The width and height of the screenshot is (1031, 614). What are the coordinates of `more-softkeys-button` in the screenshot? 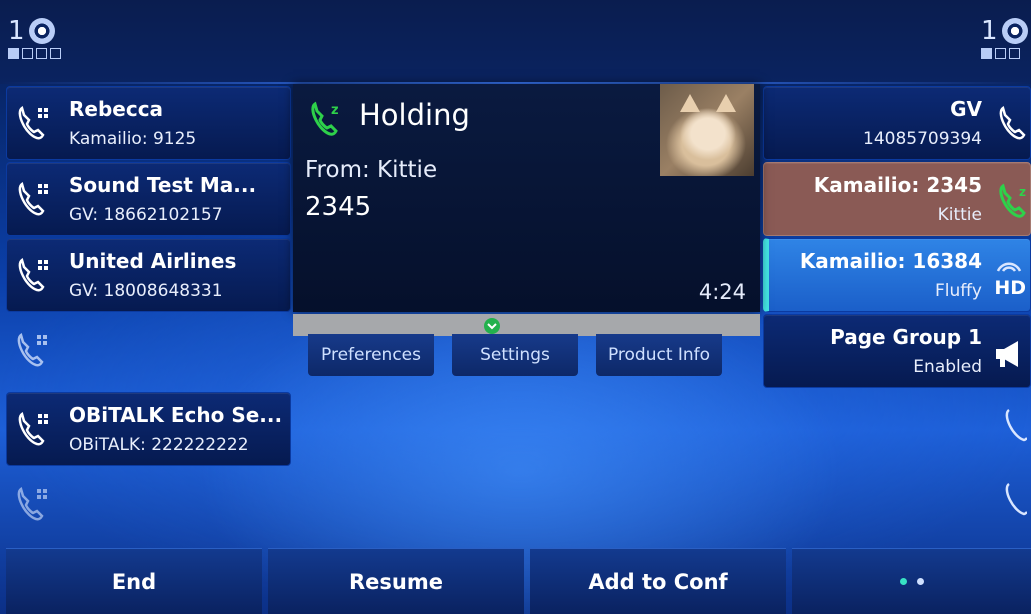 It's located at (911, 581).